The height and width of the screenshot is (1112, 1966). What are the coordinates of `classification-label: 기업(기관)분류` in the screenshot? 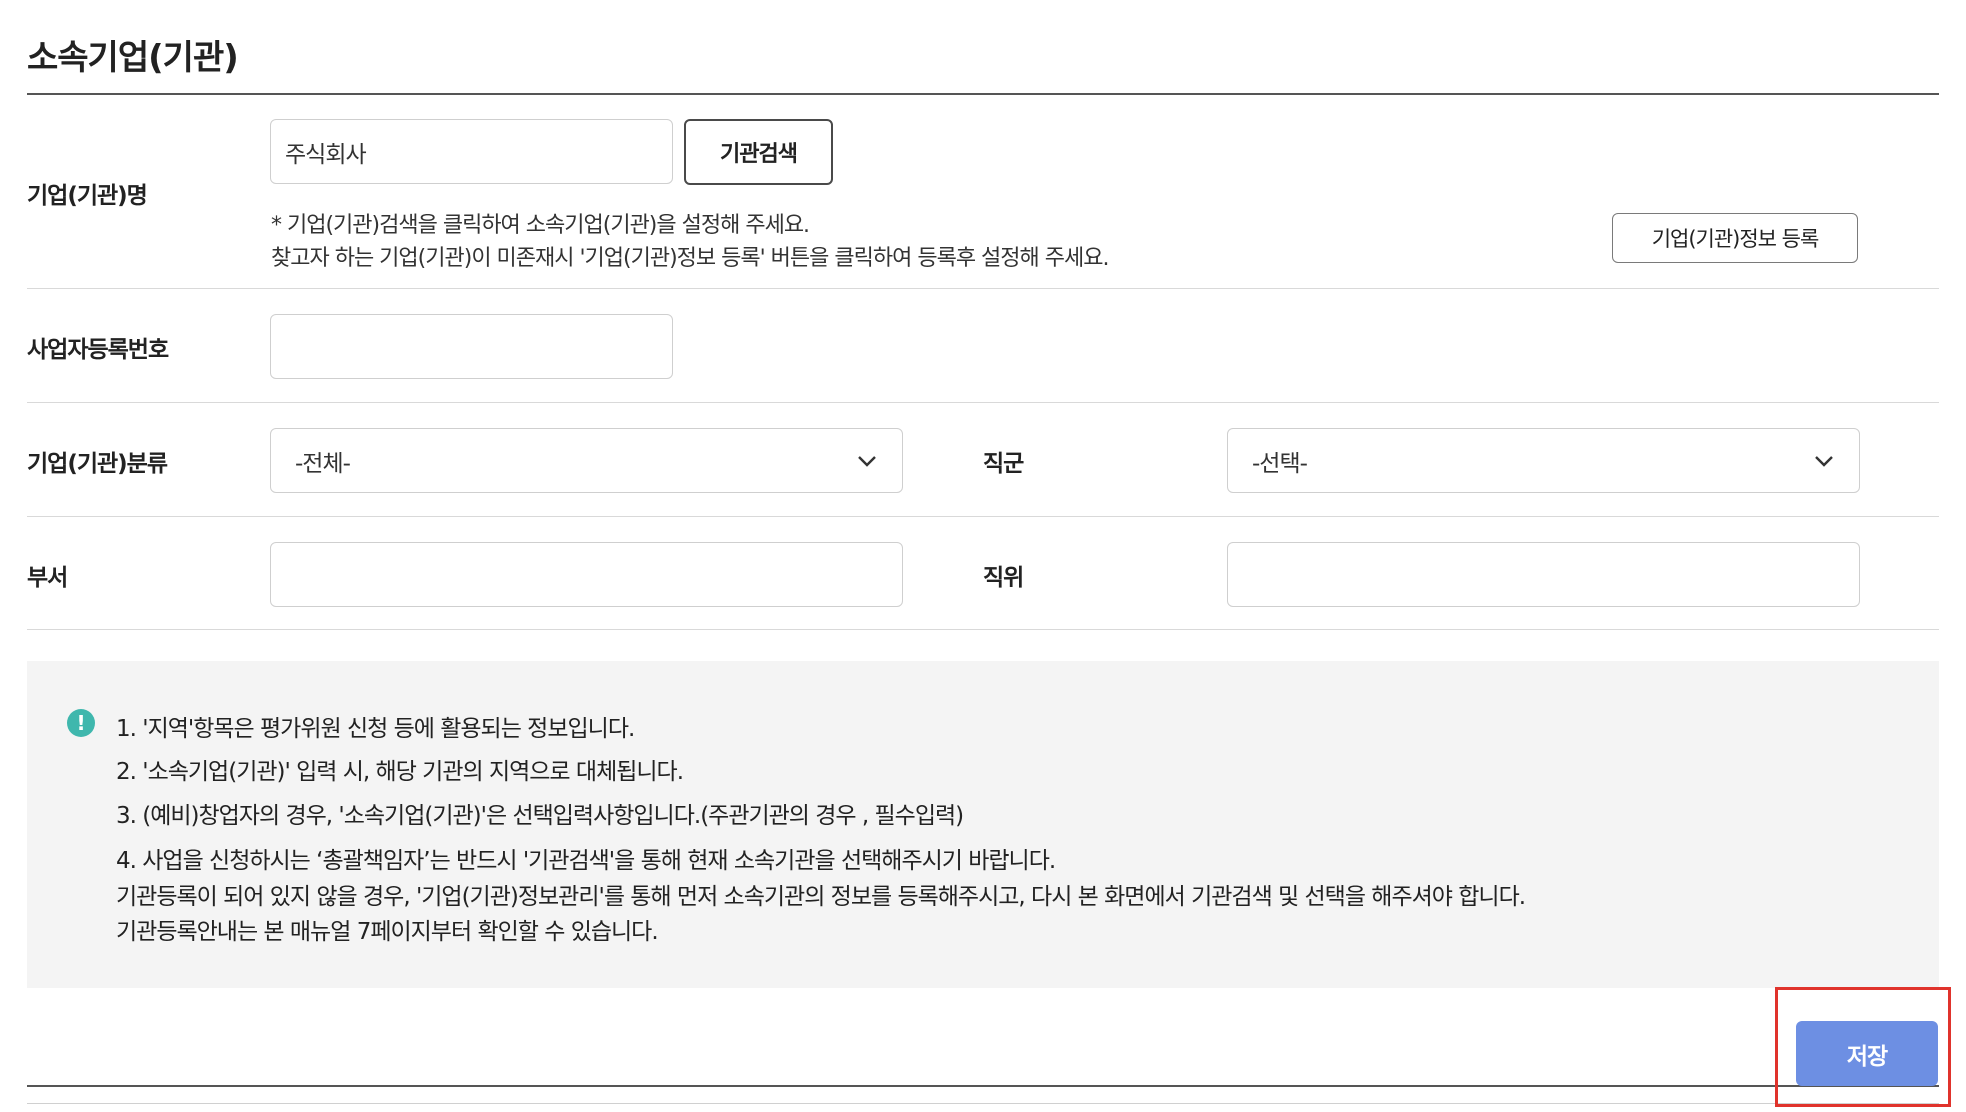 It's located at (97, 464).